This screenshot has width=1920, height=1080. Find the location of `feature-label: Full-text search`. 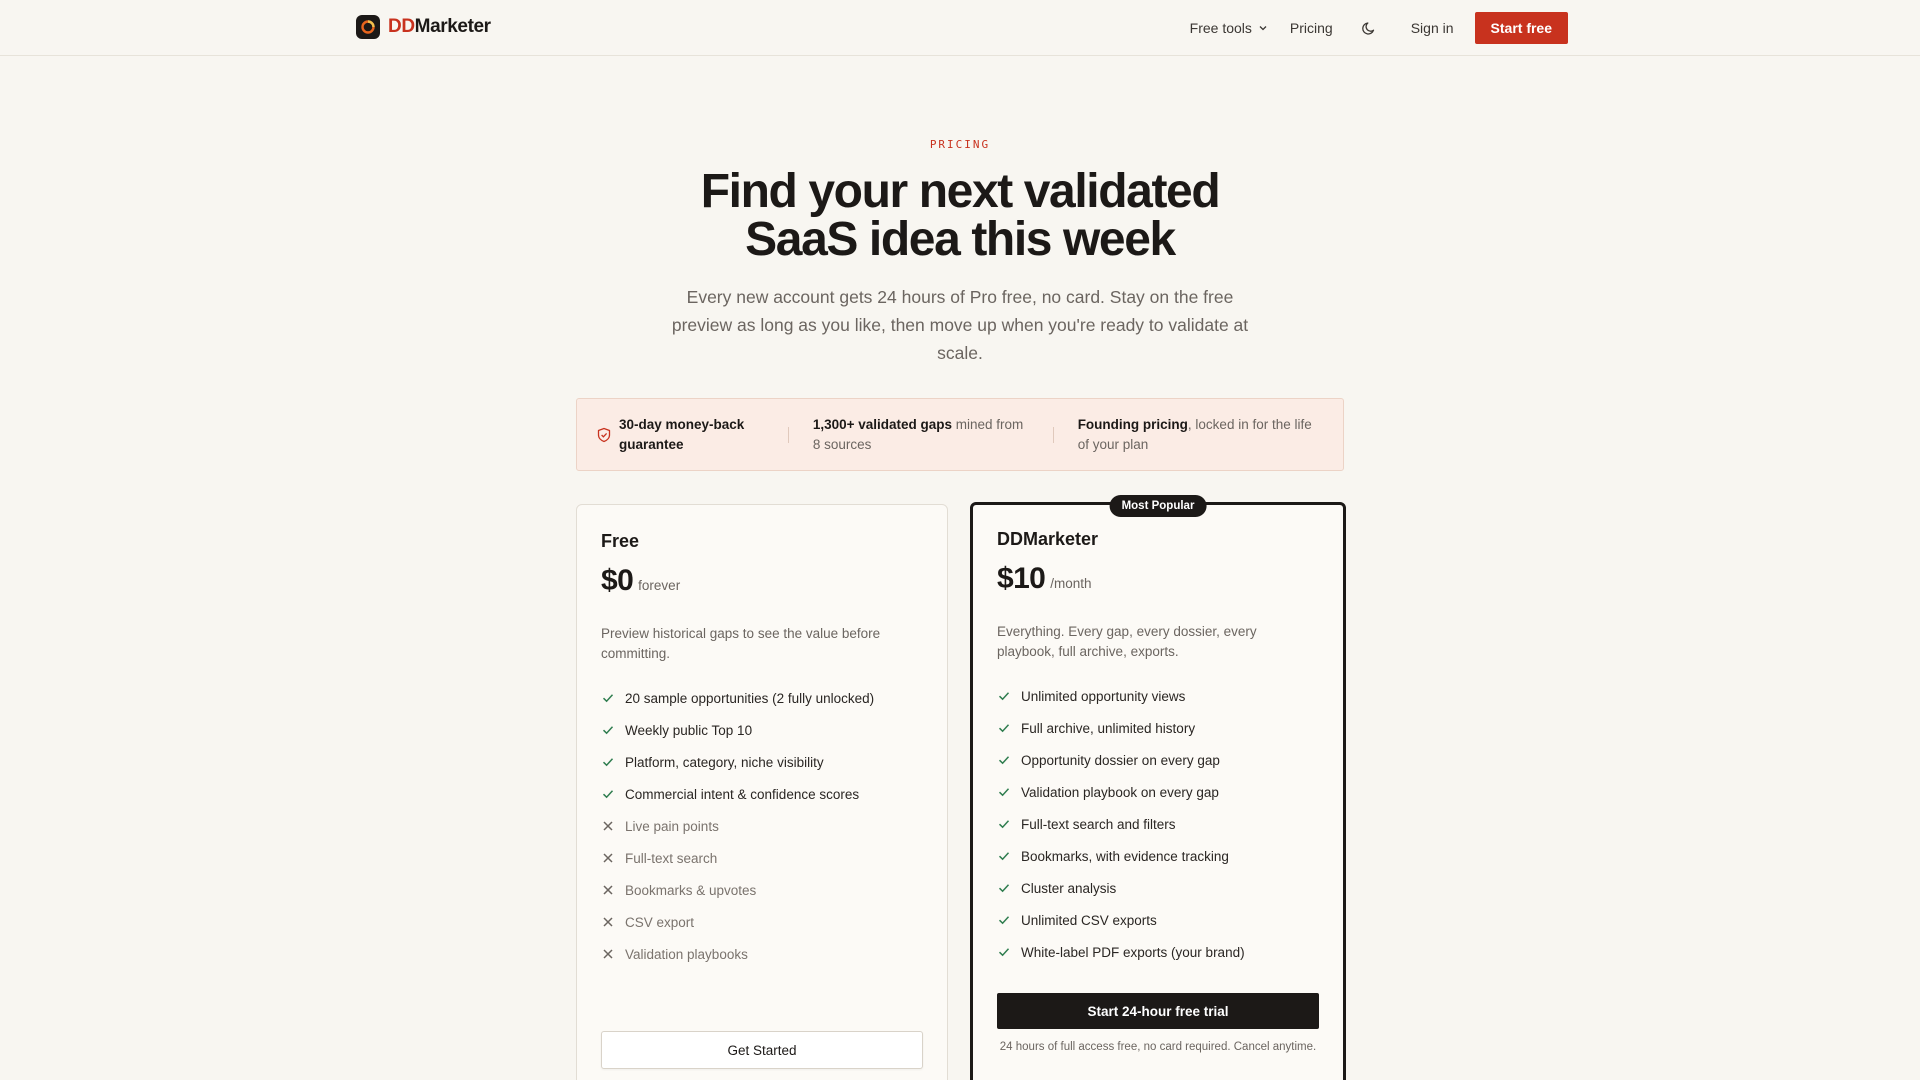

feature-label: Full-text search is located at coordinates (671, 858).